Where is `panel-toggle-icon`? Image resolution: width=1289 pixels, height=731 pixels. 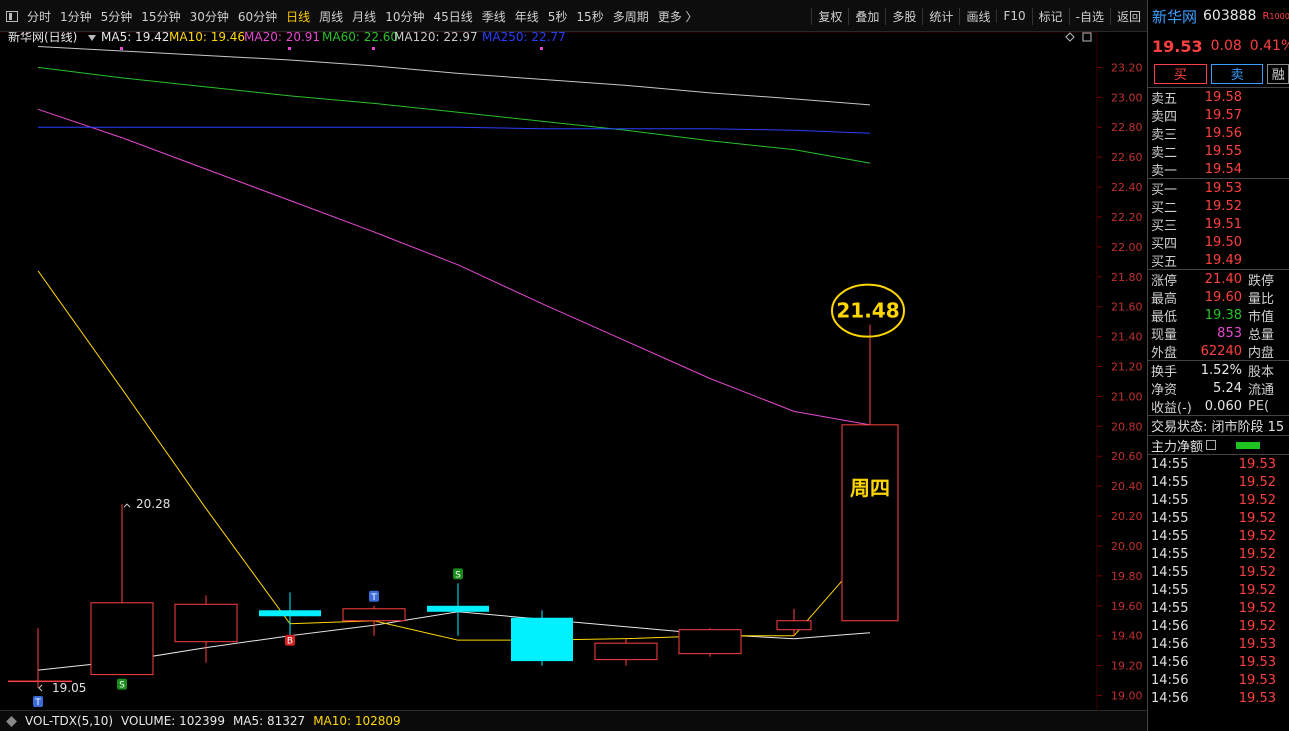 panel-toggle-icon is located at coordinates (12, 16).